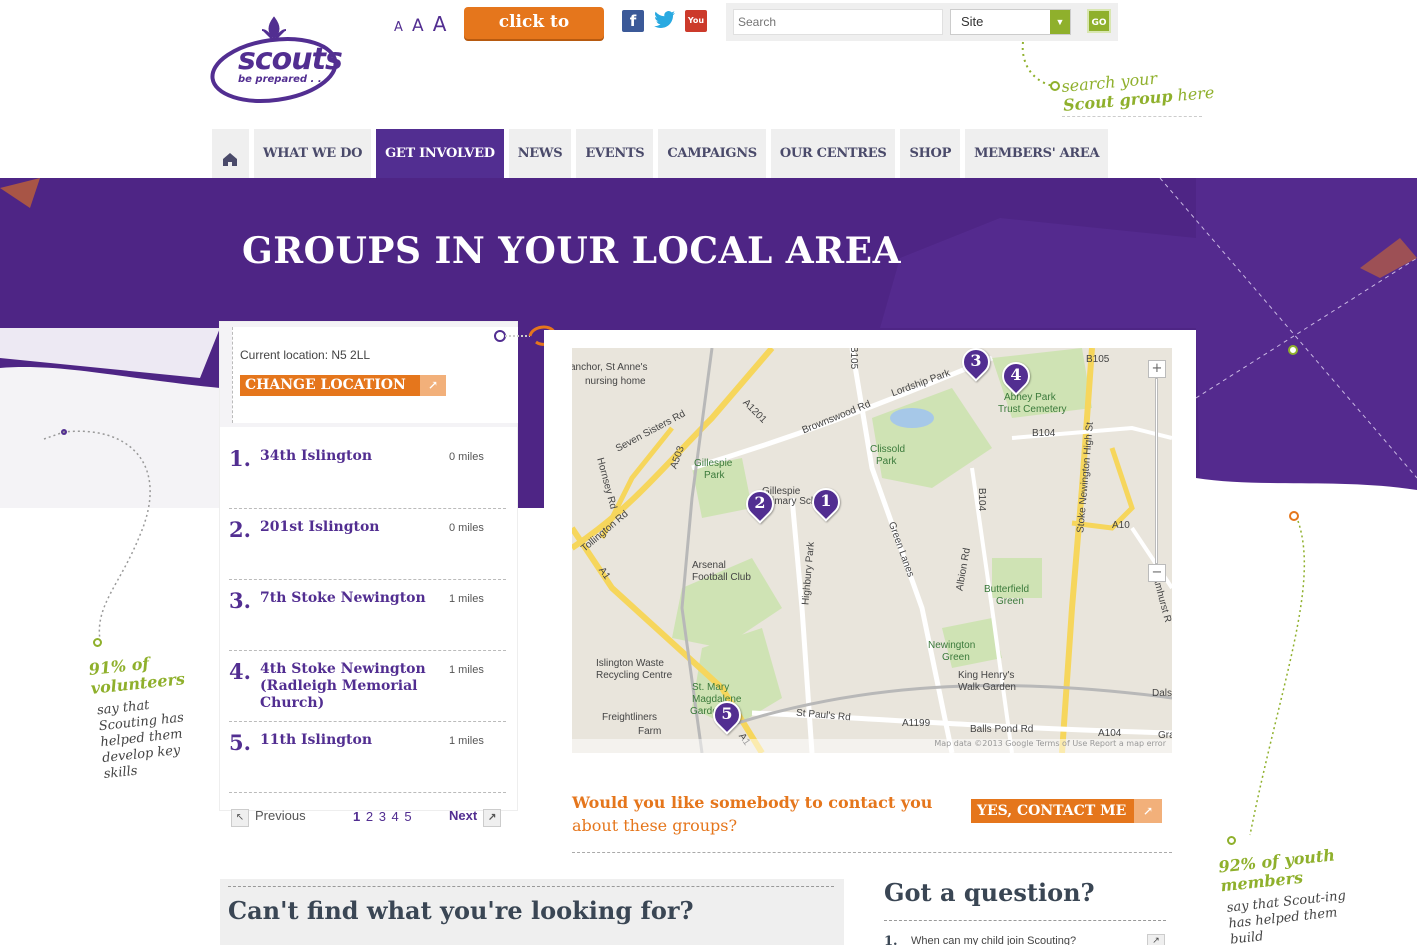 This screenshot has height=945, width=1417. Describe the element at coordinates (696, 28) in the screenshot. I see `youtube-icon: You Tube` at that location.